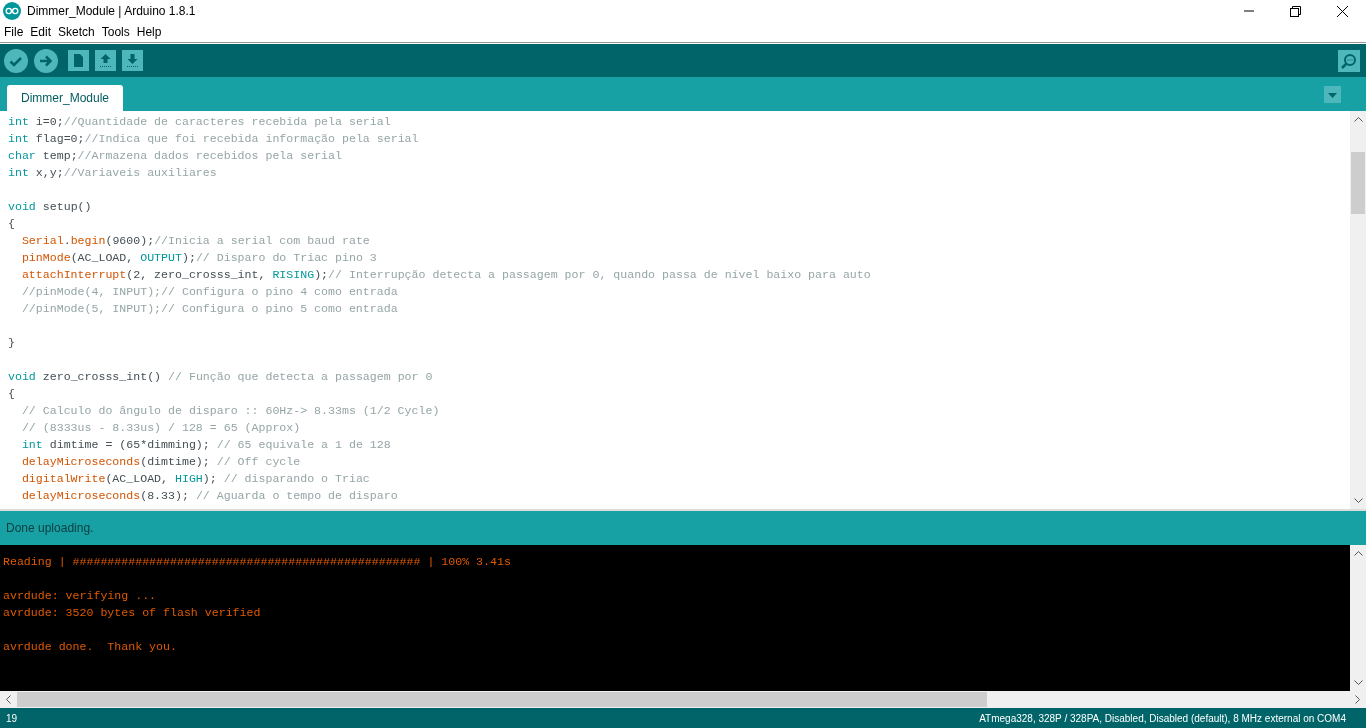  What do you see at coordinates (1358, 310) in the screenshot?
I see `vertical-scrollbar` at bounding box center [1358, 310].